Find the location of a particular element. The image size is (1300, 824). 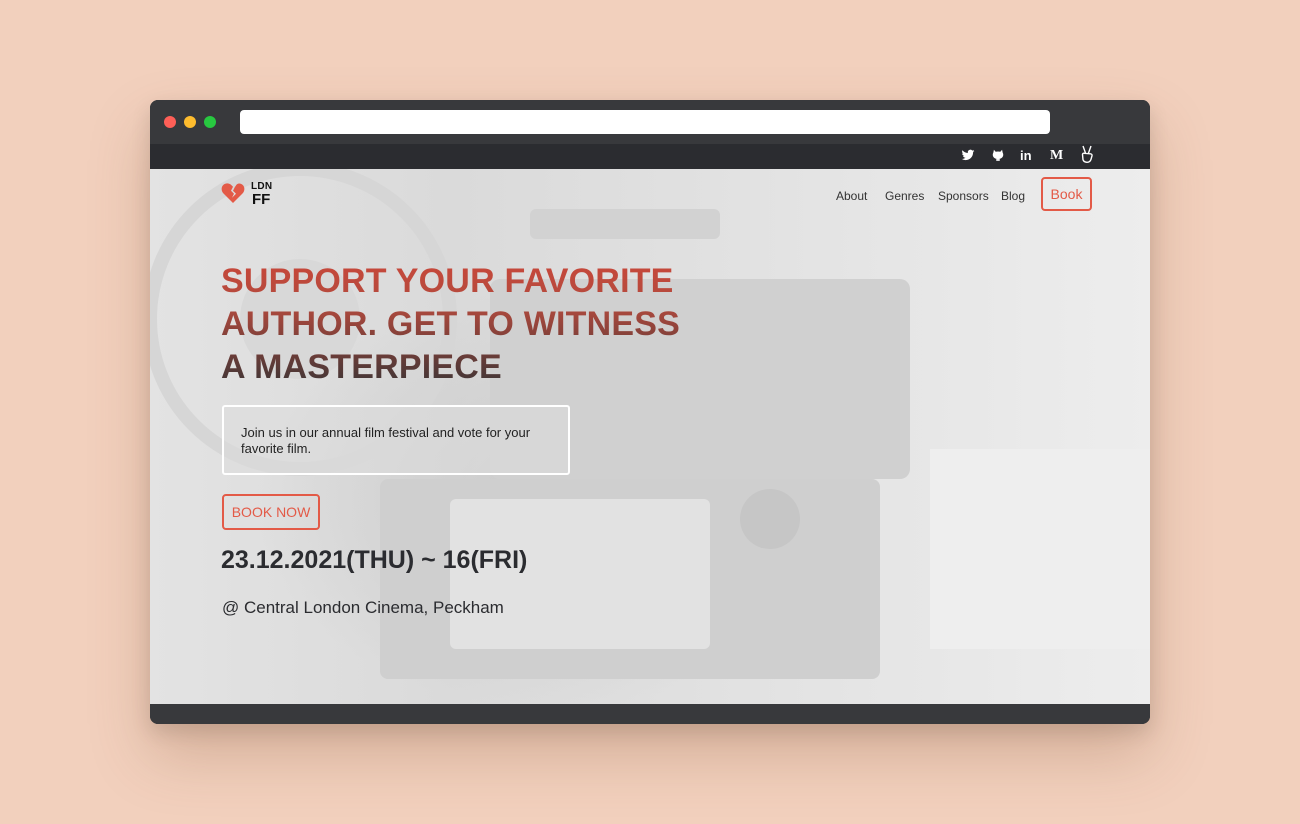

close-window-button is located at coordinates (170, 122).